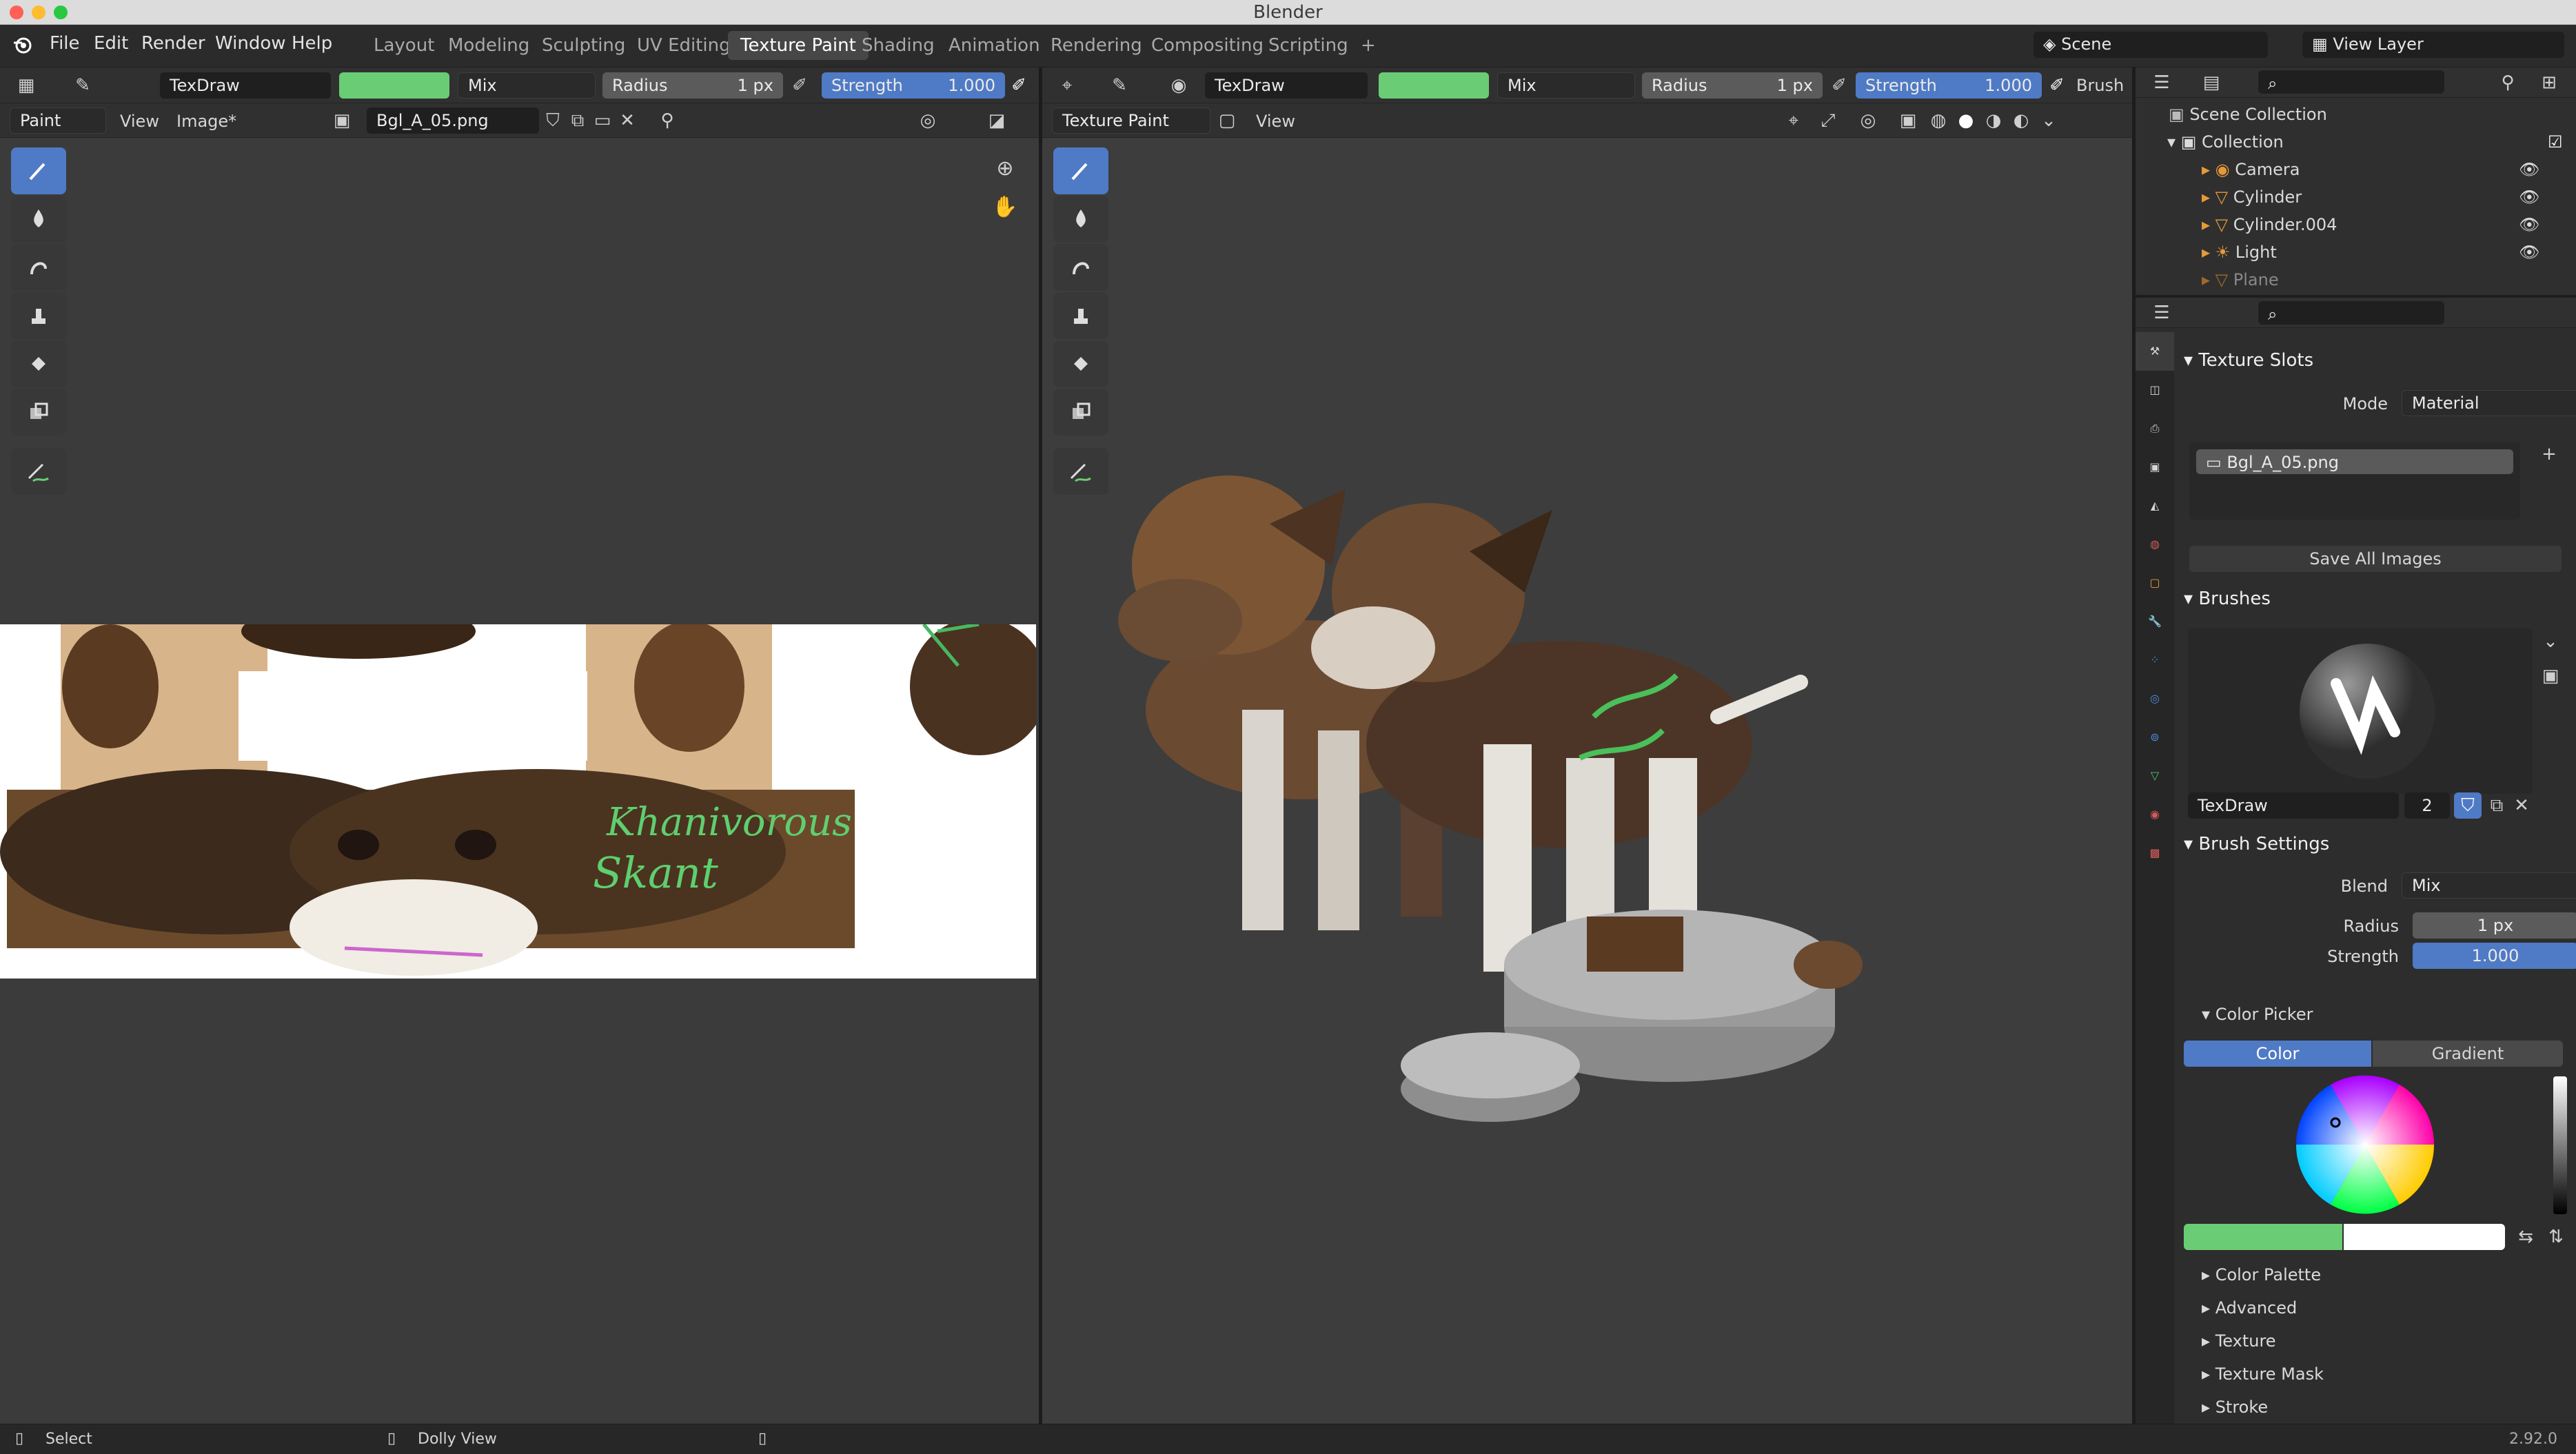 This screenshot has height=1454, width=2576. Describe the element at coordinates (2248, 114) in the screenshot. I see `scene-collection-row: ▣ Scene Collection` at that location.